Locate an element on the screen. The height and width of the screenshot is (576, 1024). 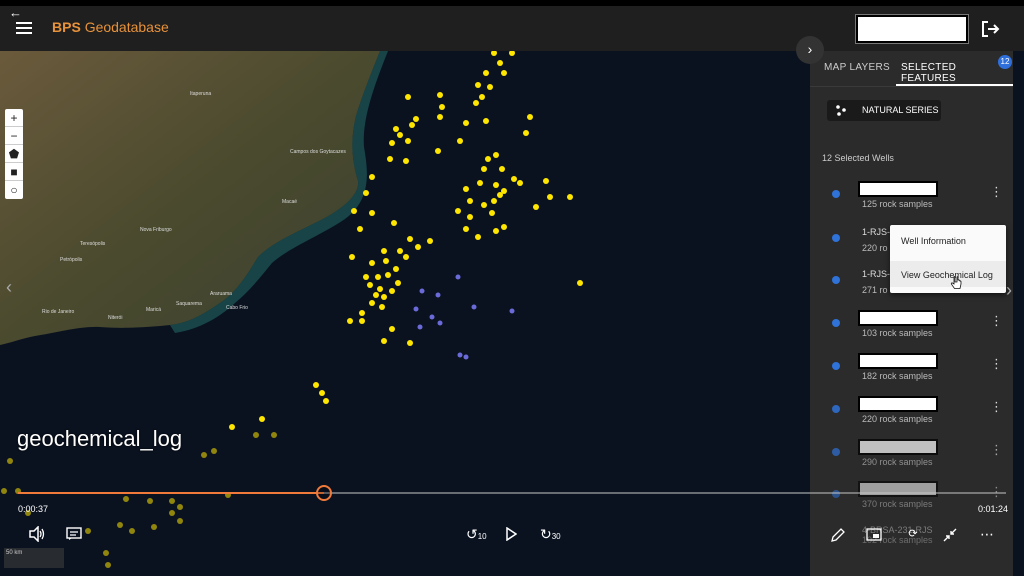
well-item: 220 rock samples ⋮ is located at coordinates (911, 414).